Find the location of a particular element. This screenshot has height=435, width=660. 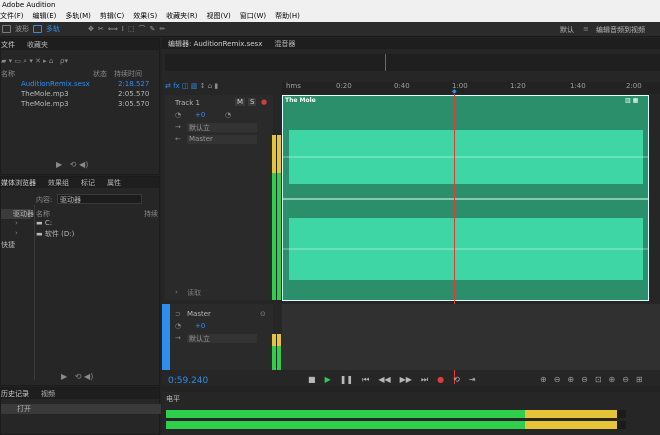

menu-window: 窗口(W) is located at coordinates (253, 16).